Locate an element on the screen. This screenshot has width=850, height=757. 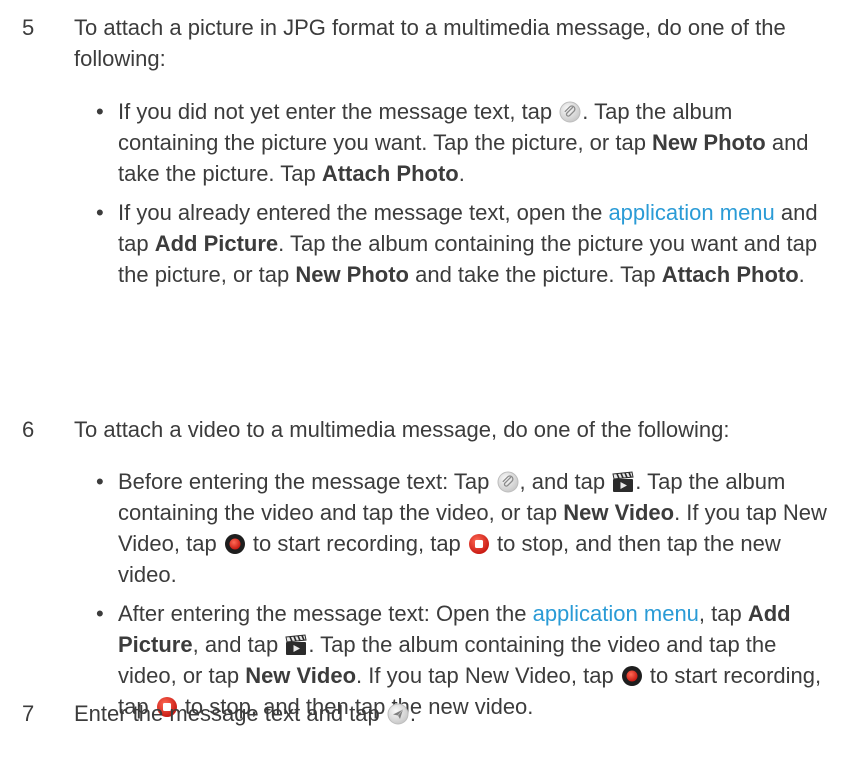
bullet-text: Before entering the message text: Tap is located at coordinates (307, 481).